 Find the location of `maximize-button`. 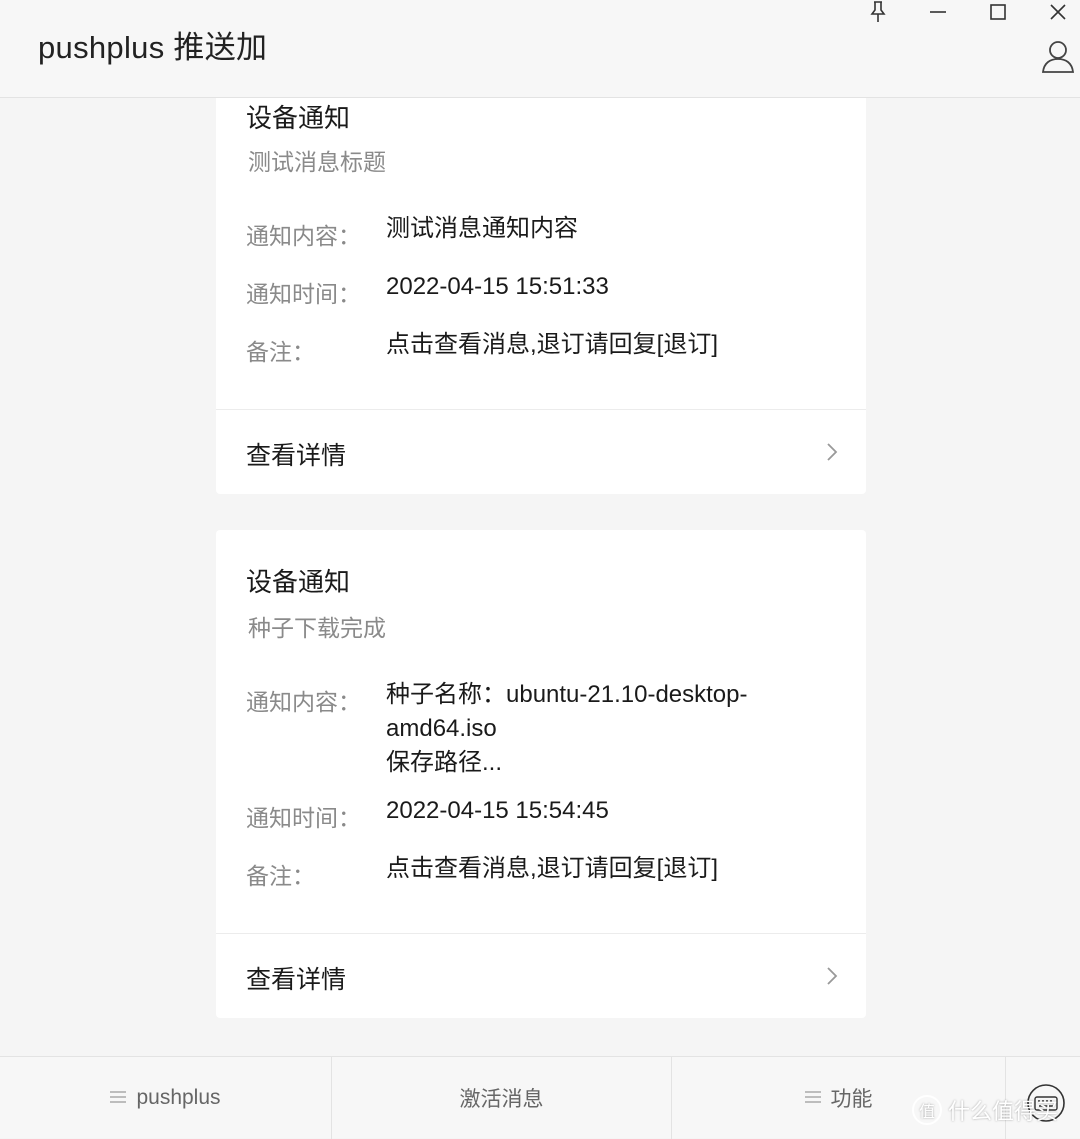

maximize-button is located at coordinates (998, 12).